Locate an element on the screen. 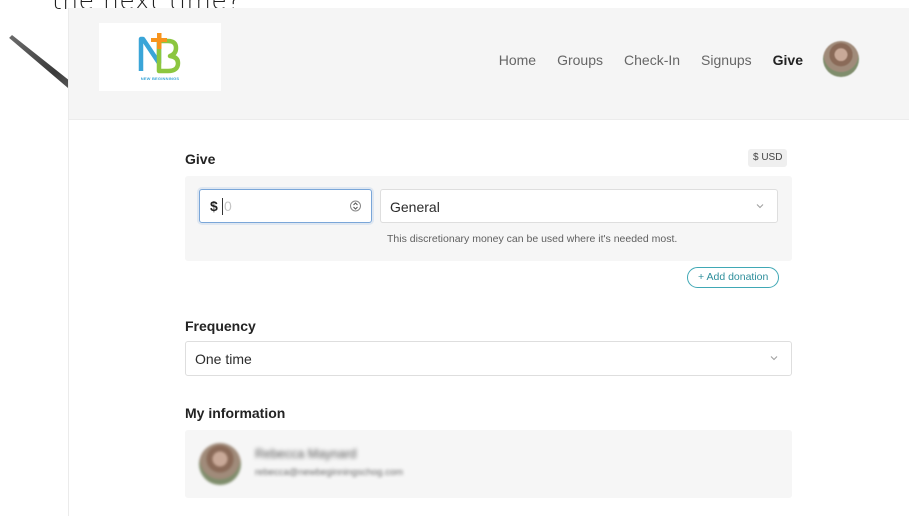  number-spinner-icon is located at coordinates (355, 206).